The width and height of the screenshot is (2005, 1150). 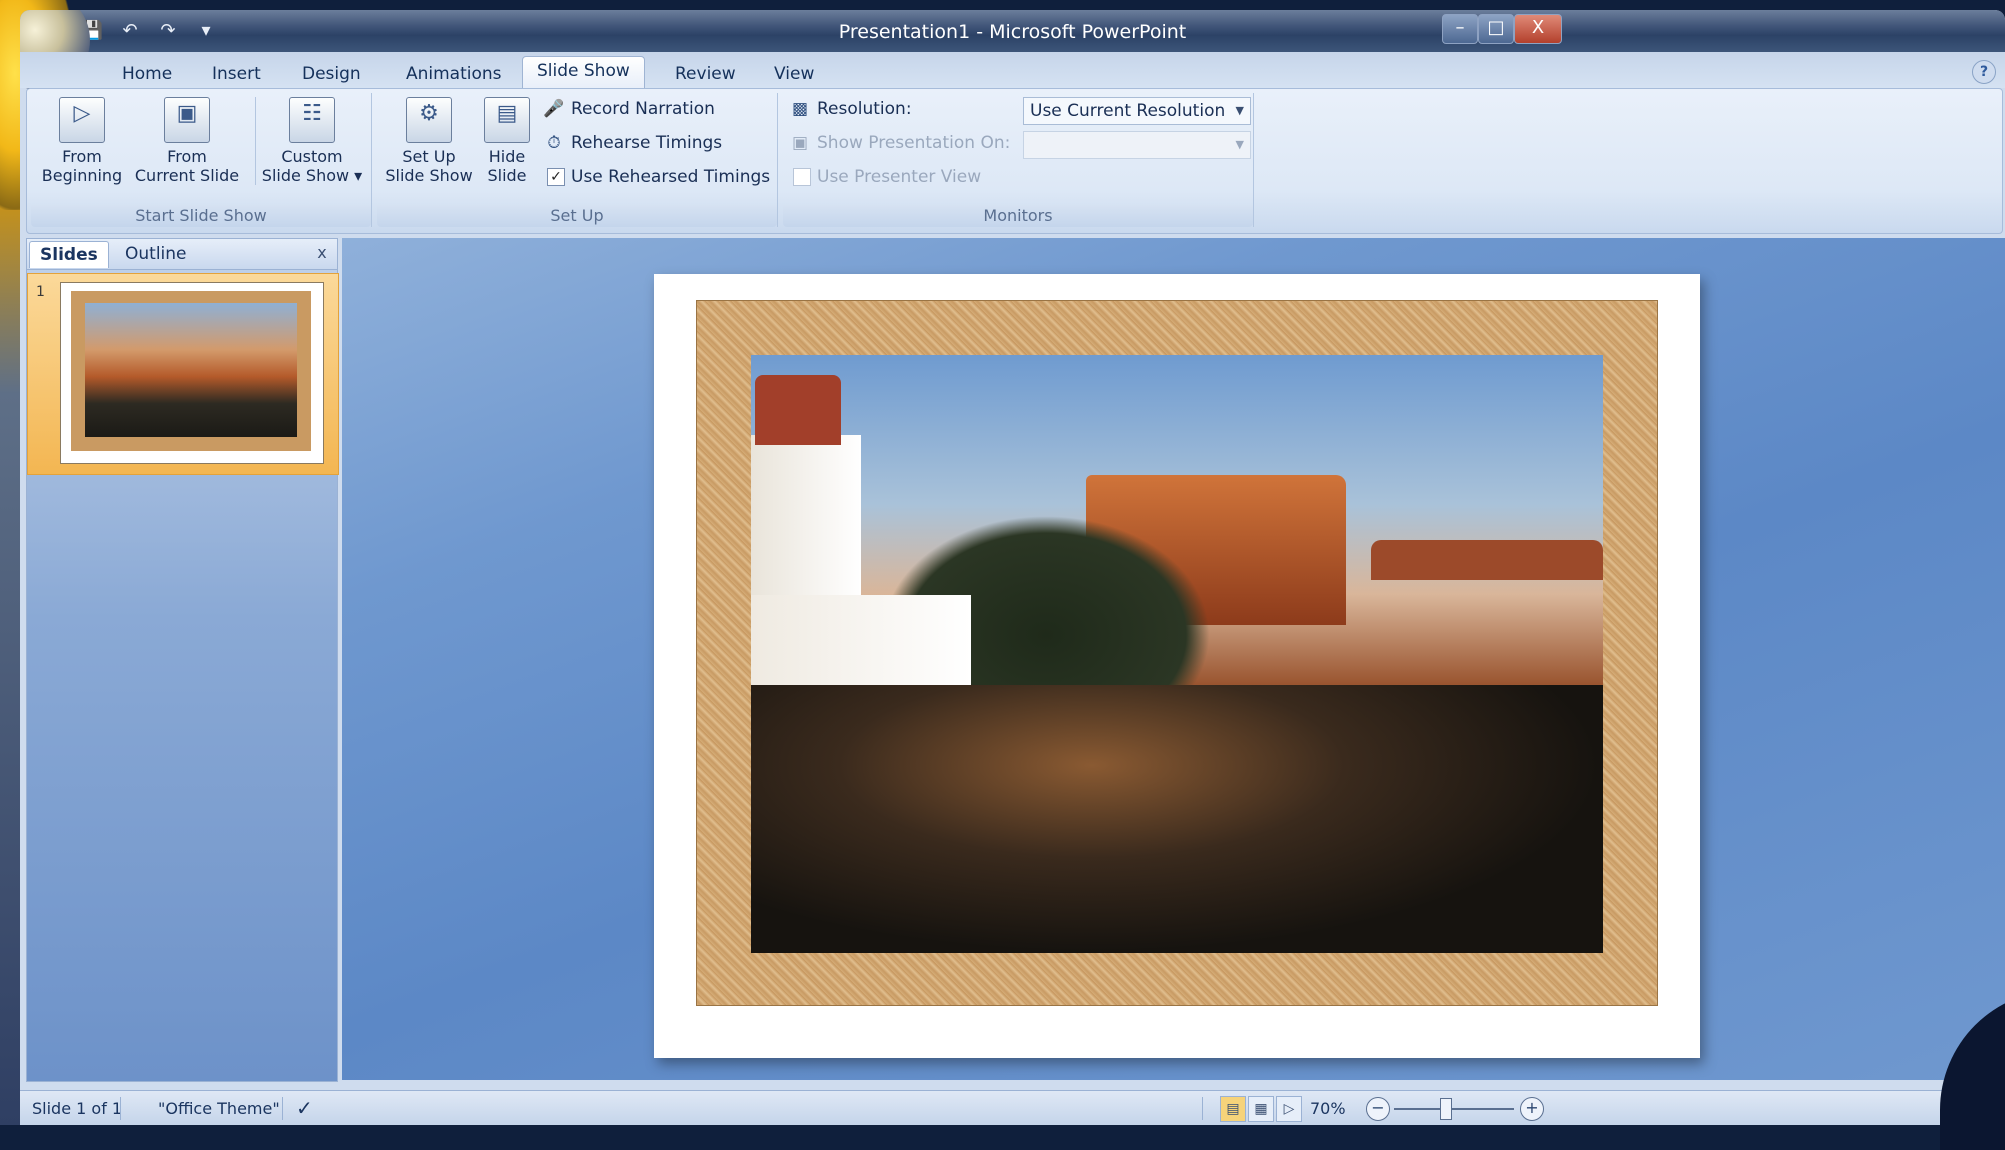 I want to click on slide-thumbnail, so click(x=192, y=373).